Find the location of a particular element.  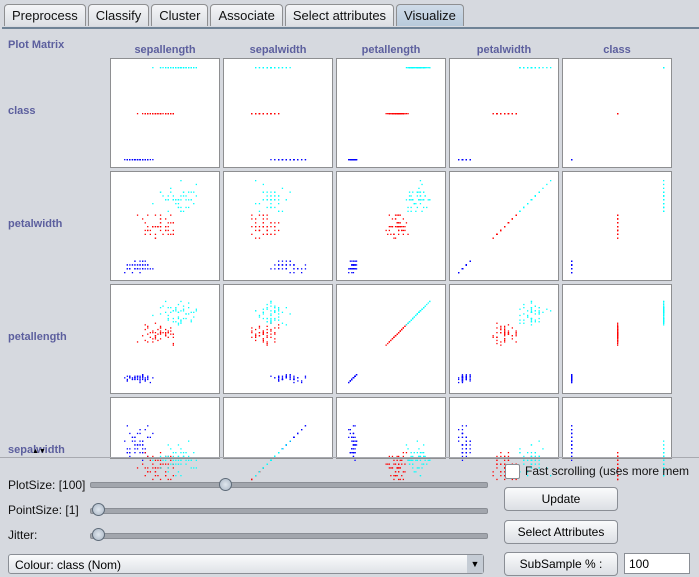

subsample-input: 100 is located at coordinates (657, 563).